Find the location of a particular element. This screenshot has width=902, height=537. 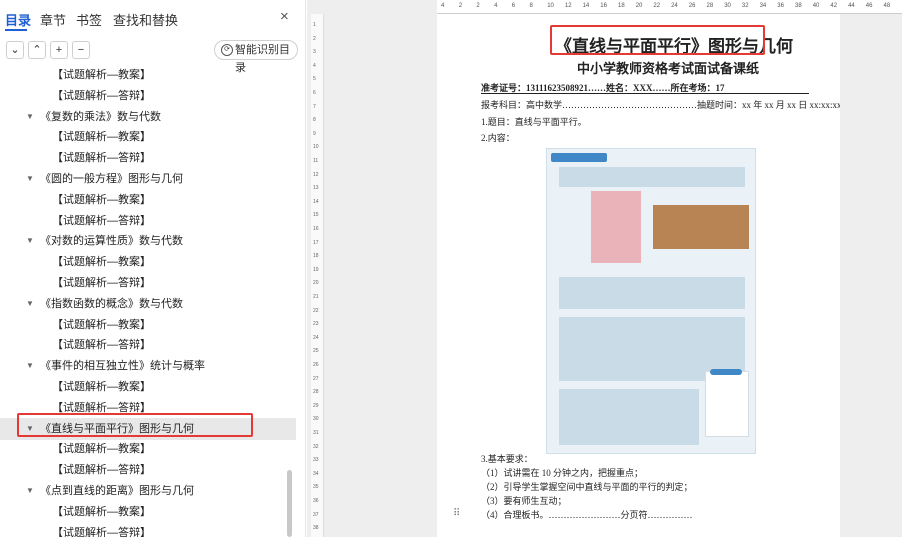

vruler-tick-label: 18 is located at coordinates (316, 256).